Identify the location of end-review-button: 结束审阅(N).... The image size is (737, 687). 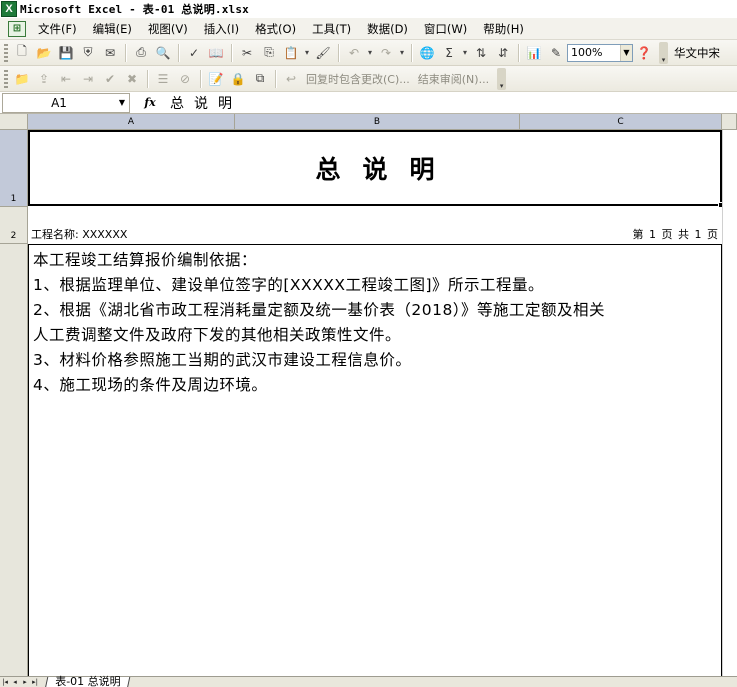
(453, 79).